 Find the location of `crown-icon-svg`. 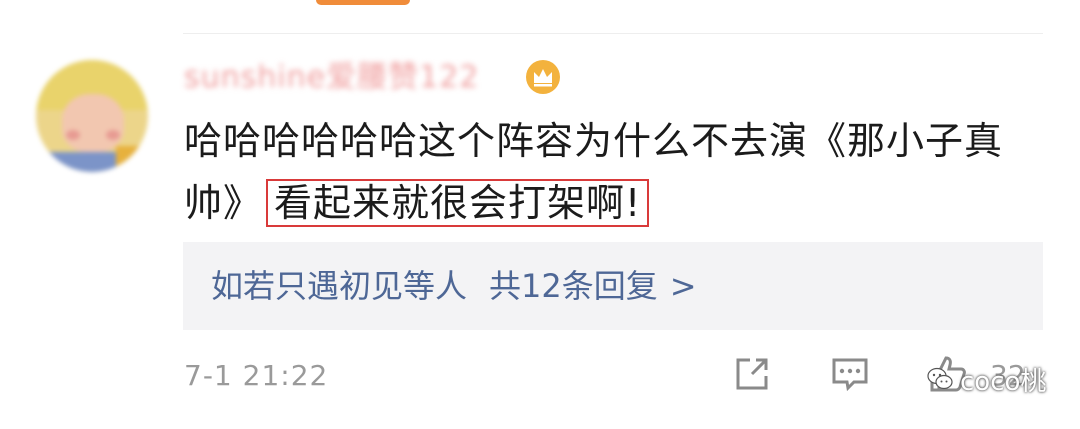

crown-icon-svg is located at coordinates (543, 78).